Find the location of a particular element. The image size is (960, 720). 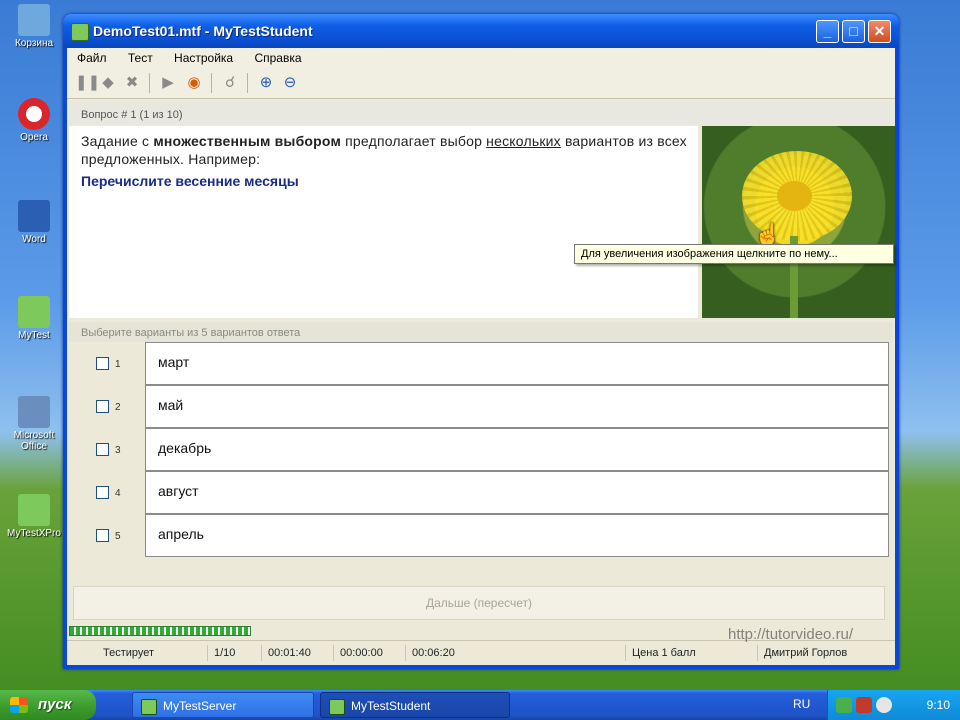

menu-bar: Файл Тест Настройка Справка is located at coordinates (481, 58).